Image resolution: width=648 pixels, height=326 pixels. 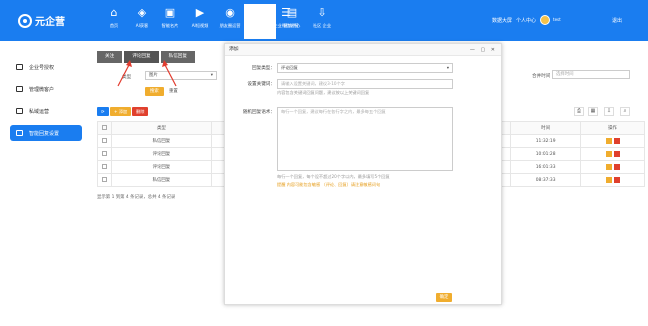 I want to click on nav-item-marketing: ▤ 营销中心, so click(x=292, y=22).